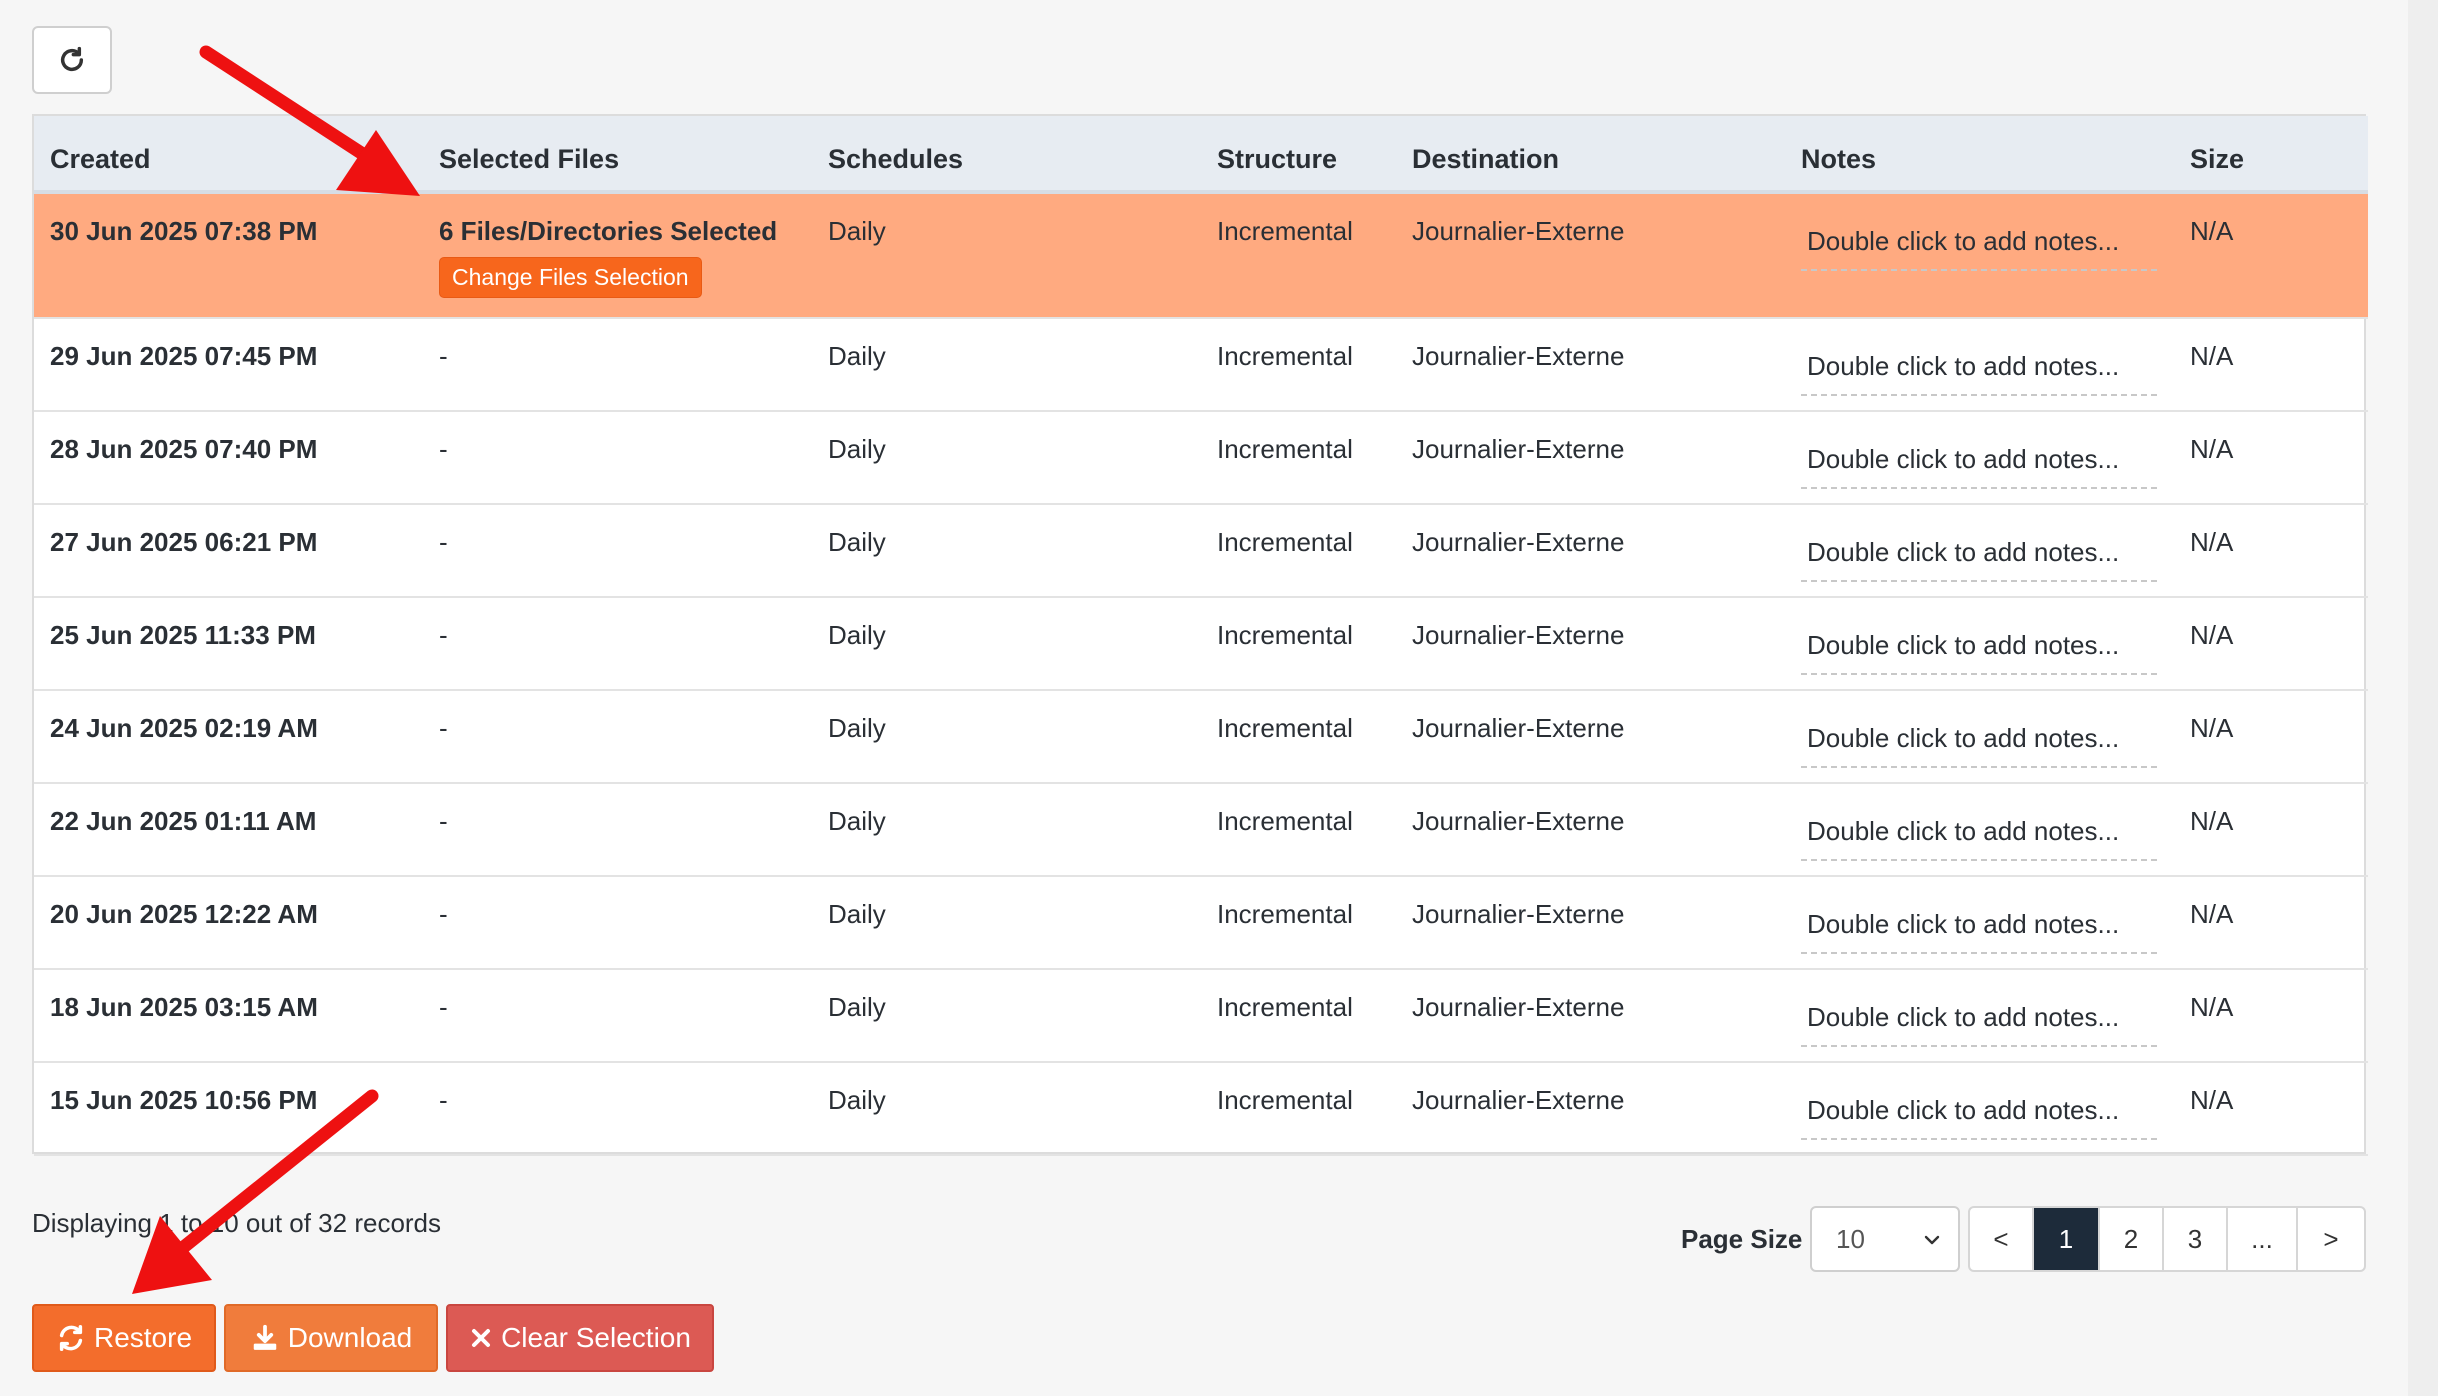 The image size is (2438, 1396). I want to click on restore-label: Restore, so click(143, 1337).